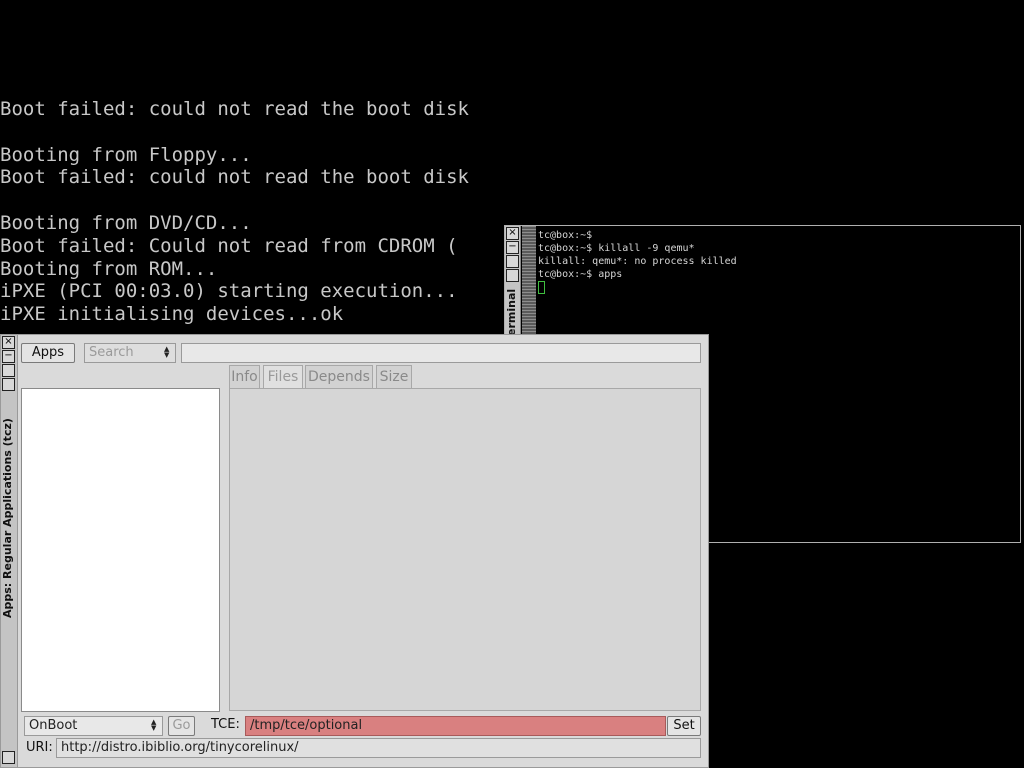  What do you see at coordinates (529, 280) in the screenshot?
I see `terminal-scrollbar` at bounding box center [529, 280].